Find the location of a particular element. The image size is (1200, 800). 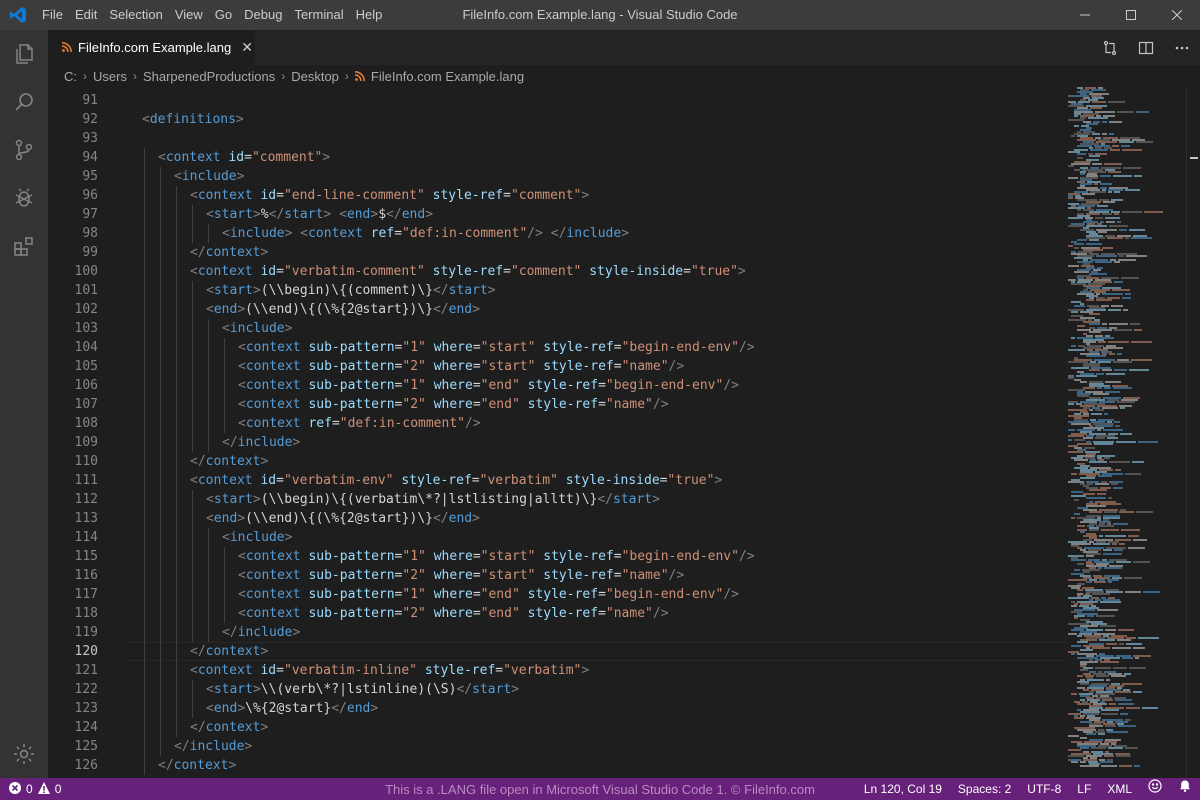

indentation-setting: Spaces: 2 is located at coordinates (984, 789).